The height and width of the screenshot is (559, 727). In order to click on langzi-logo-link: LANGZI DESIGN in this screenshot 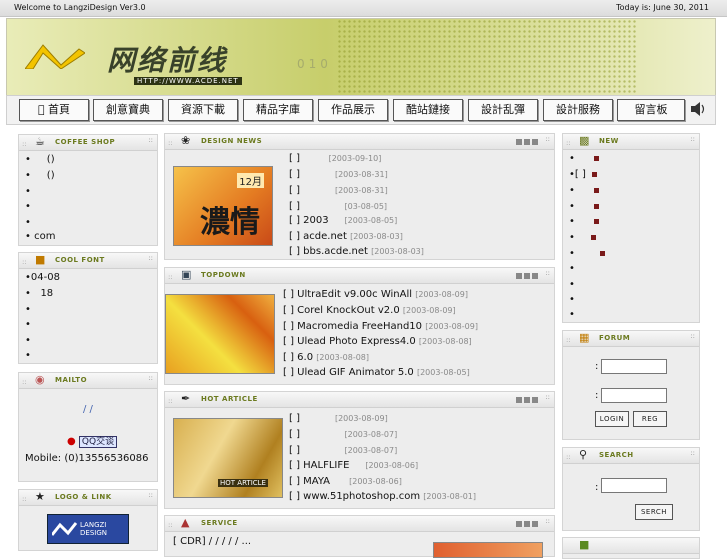, I will do `click(88, 529)`.